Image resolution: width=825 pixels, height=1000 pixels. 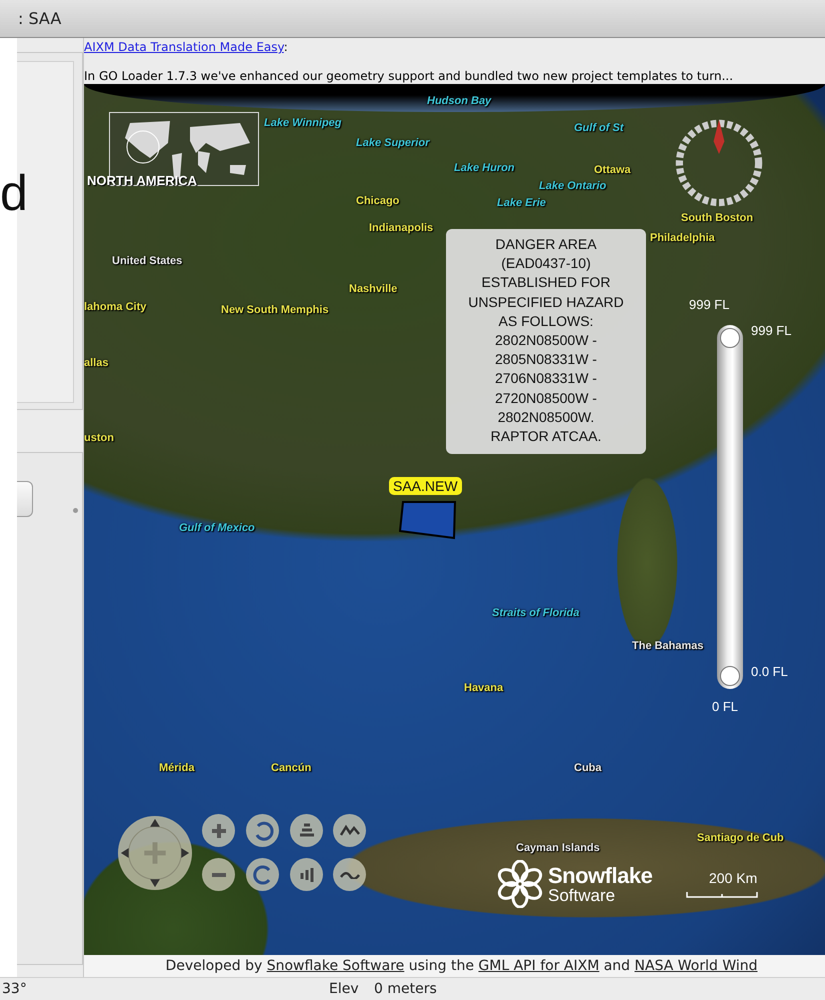 I want to click on altitude-lower-value: 0.0 FL, so click(x=769, y=671).